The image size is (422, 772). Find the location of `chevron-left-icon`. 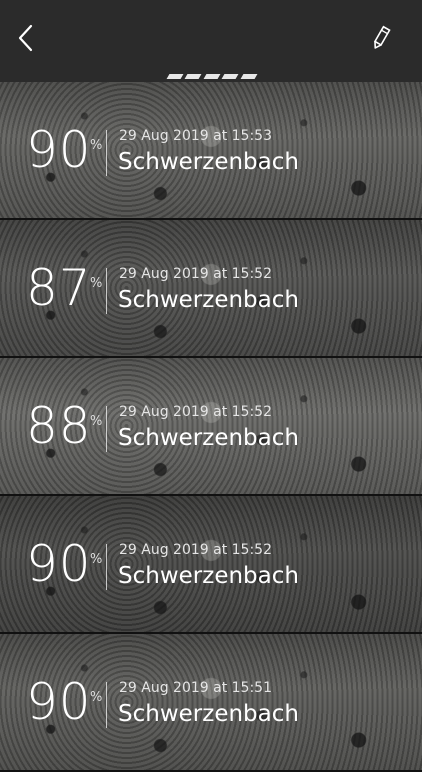

chevron-left-icon is located at coordinates (25, 40).